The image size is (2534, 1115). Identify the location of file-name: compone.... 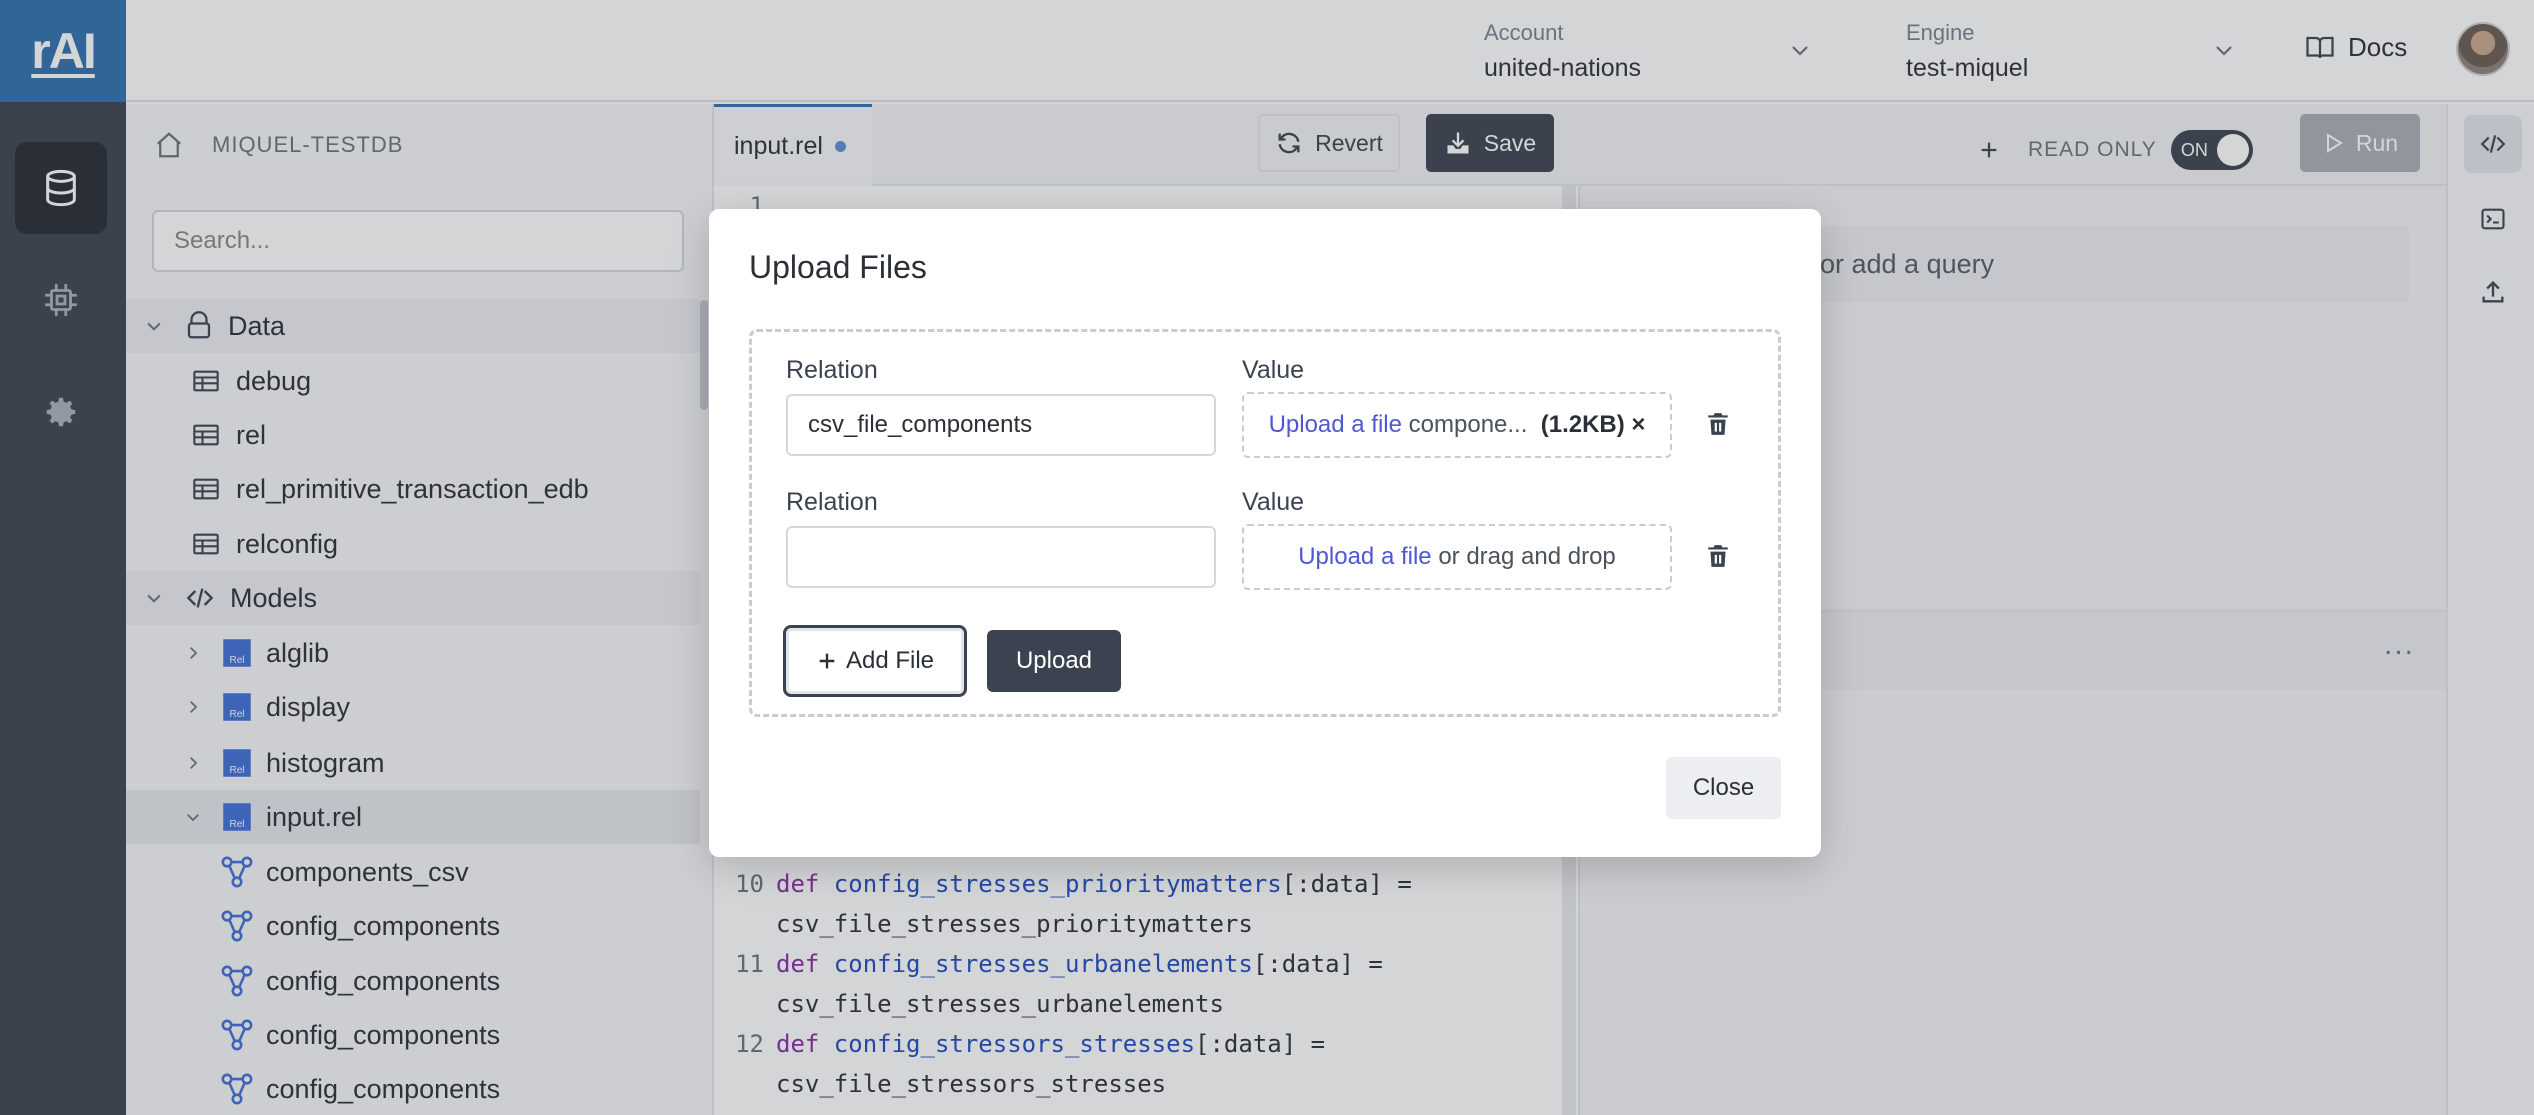
(1468, 424).